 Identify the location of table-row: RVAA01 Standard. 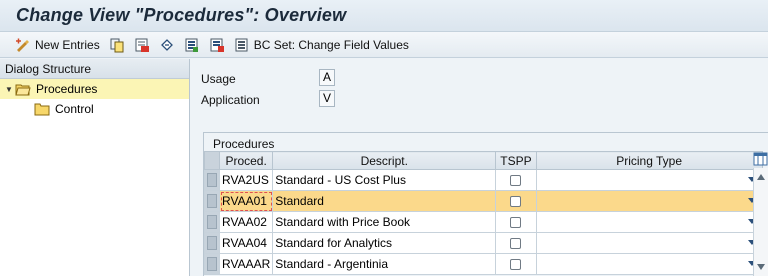
(483, 201).